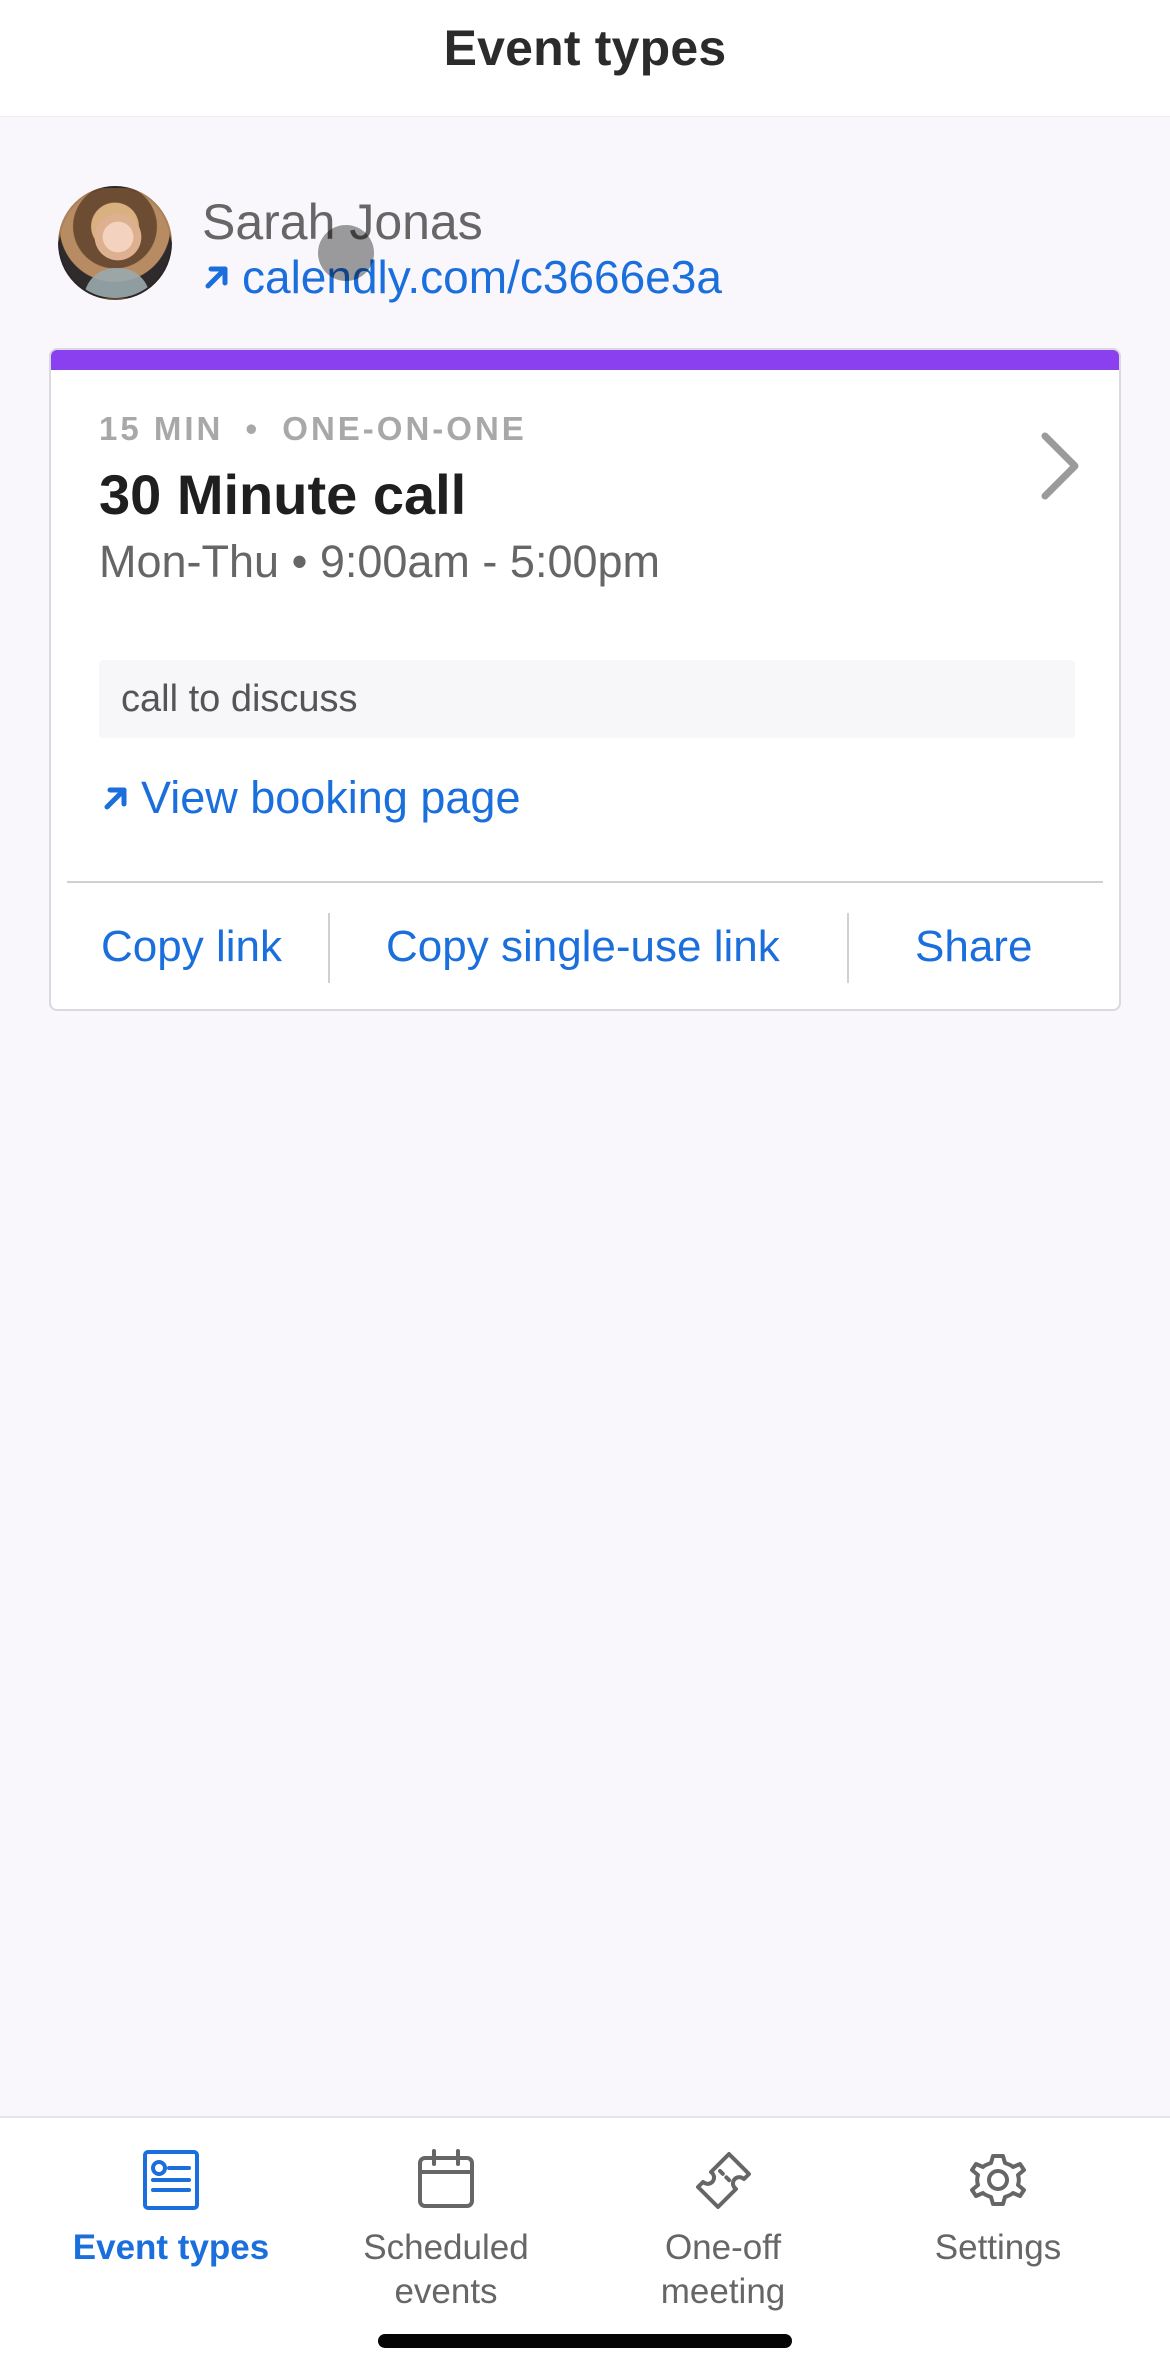  What do you see at coordinates (1060, 466) in the screenshot?
I see `chevron-right-icon` at bounding box center [1060, 466].